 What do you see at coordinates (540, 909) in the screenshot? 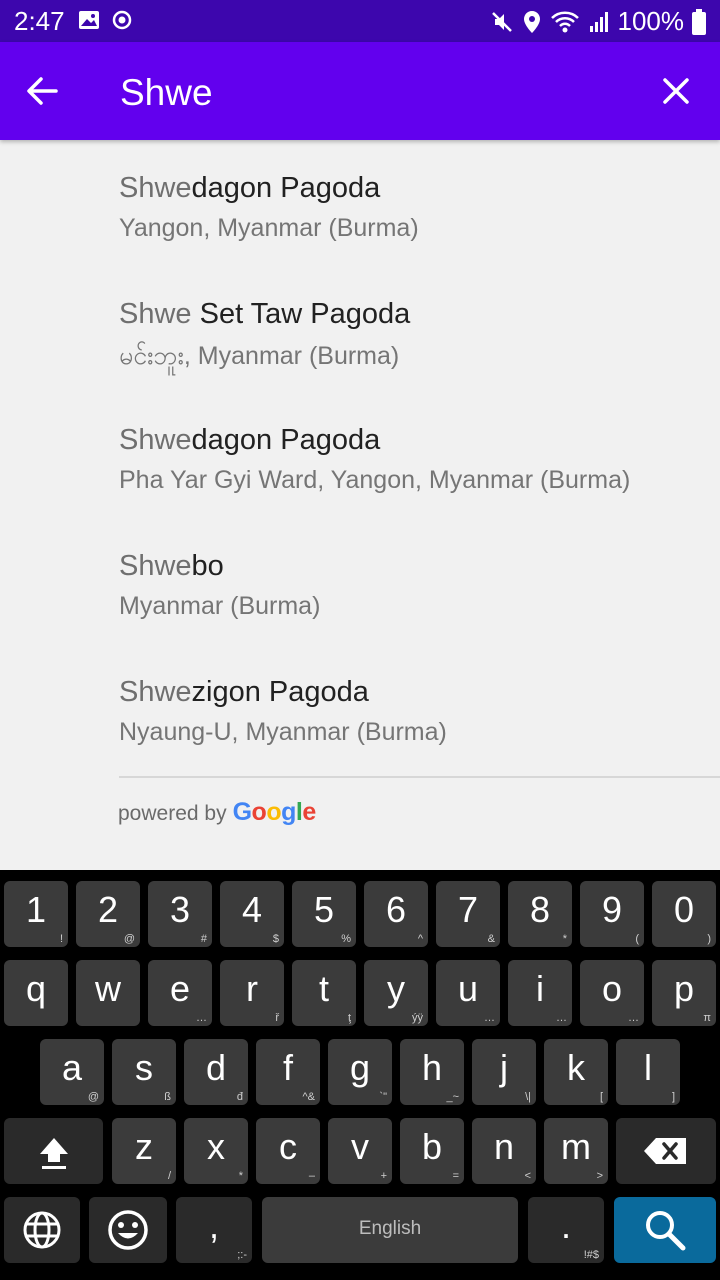
I see `key-label: 8` at bounding box center [540, 909].